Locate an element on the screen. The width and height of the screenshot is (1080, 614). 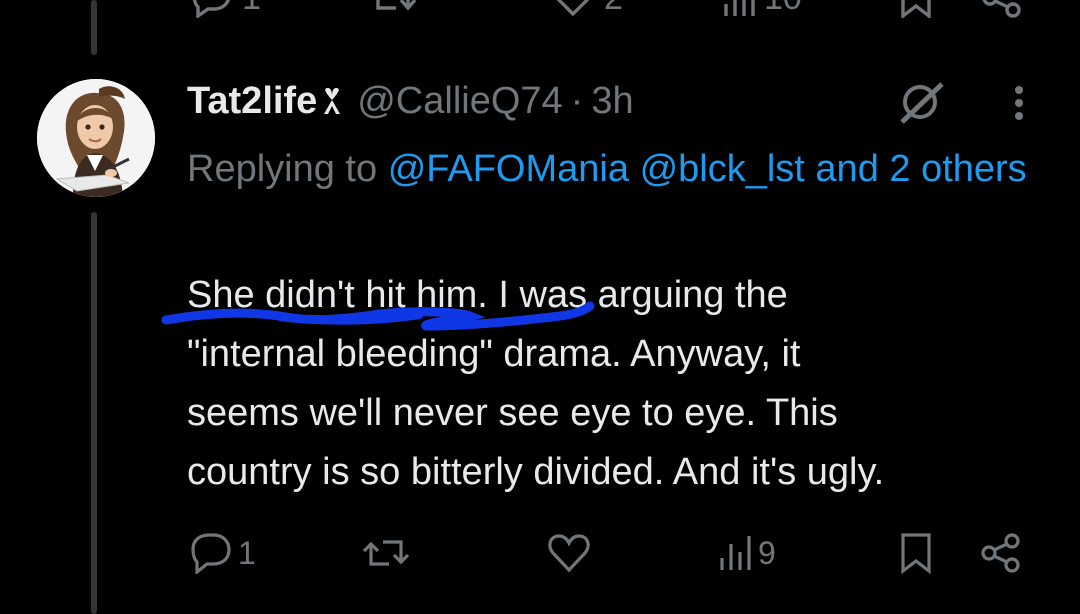
prev-retweet-button is located at coordinates (393, 9).